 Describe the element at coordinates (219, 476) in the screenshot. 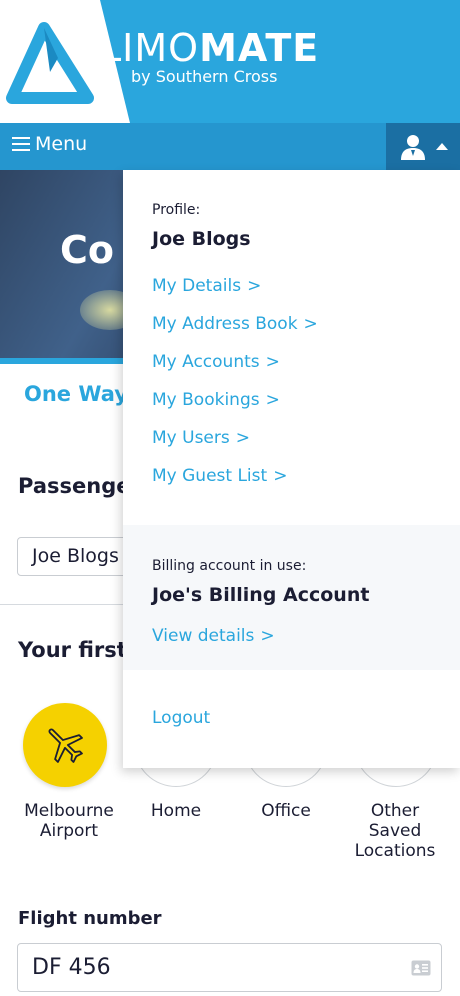

I see `link-my-guest-list: My Guest List >` at that location.